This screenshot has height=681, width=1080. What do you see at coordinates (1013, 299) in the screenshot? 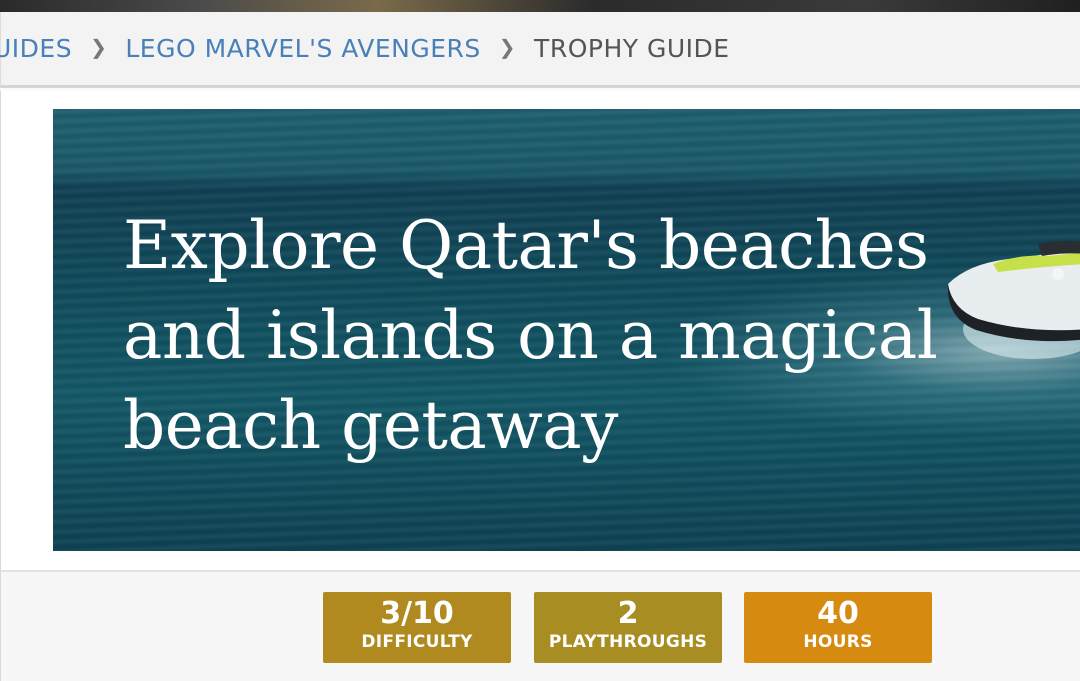
I see `jetski-image` at bounding box center [1013, 299].